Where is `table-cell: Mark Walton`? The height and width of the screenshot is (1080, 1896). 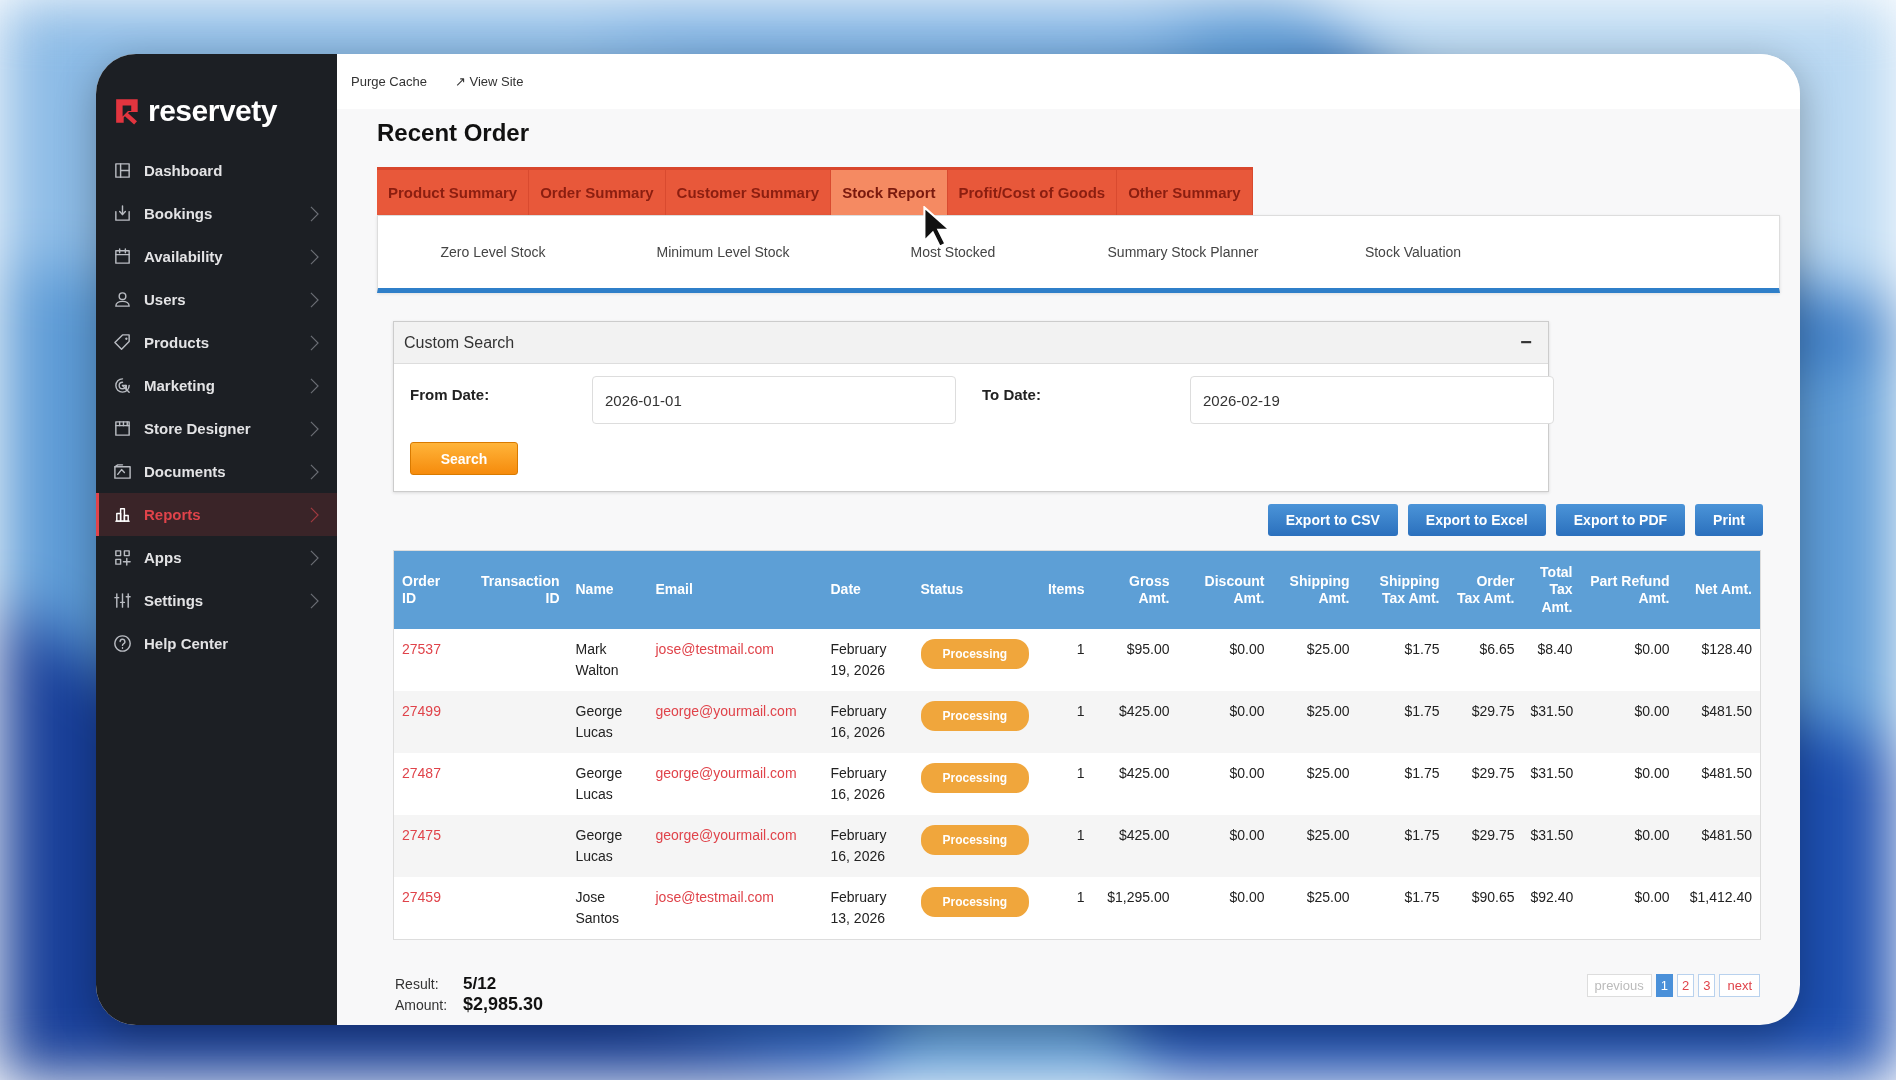
table-cell: Mark Walton is located at coordinates (597, 659).